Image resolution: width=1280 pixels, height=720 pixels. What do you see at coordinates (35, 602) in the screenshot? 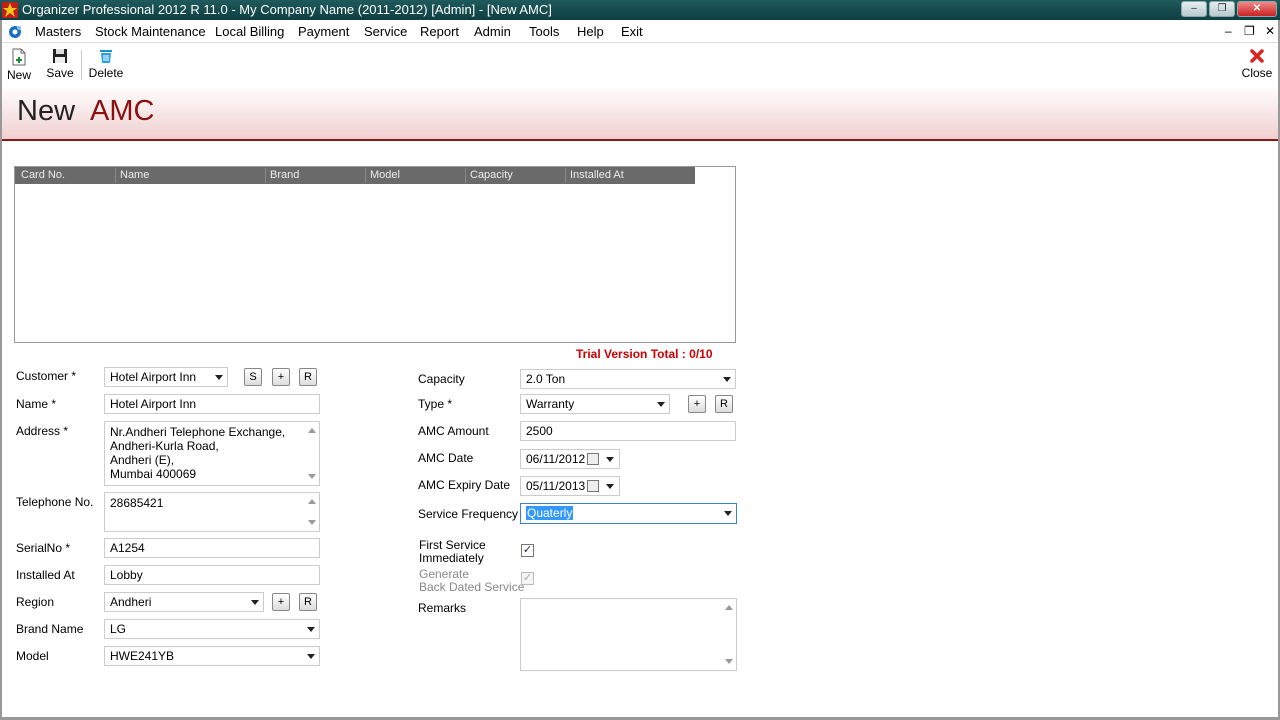
I see `region-label: Region` at bounding box center [35, 602].